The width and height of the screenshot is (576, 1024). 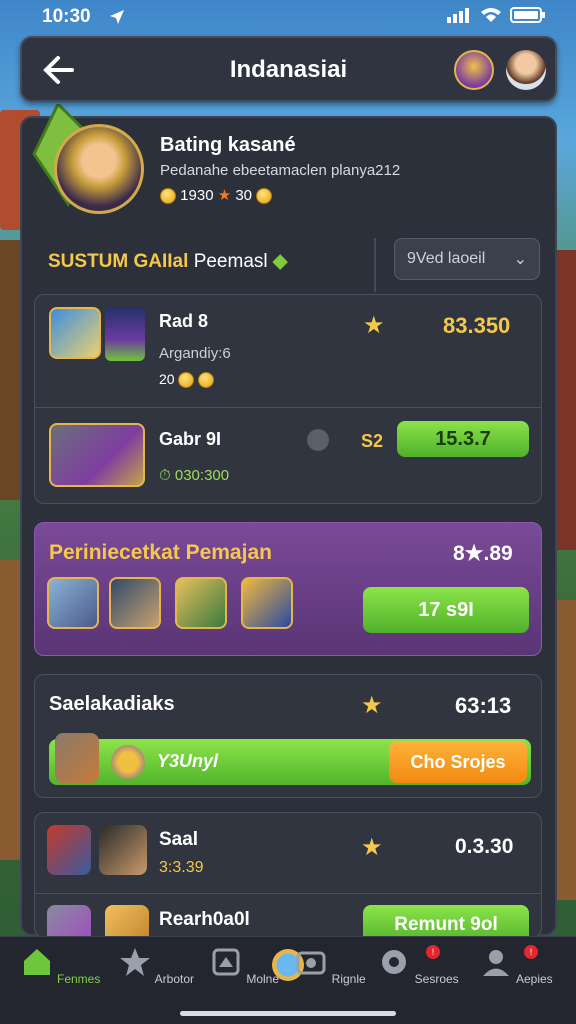 What do you see at coordinates (446, 921) in the screenshot?
I see `list-item-button: Remunt 9ol` at bounding box center [446, 921].